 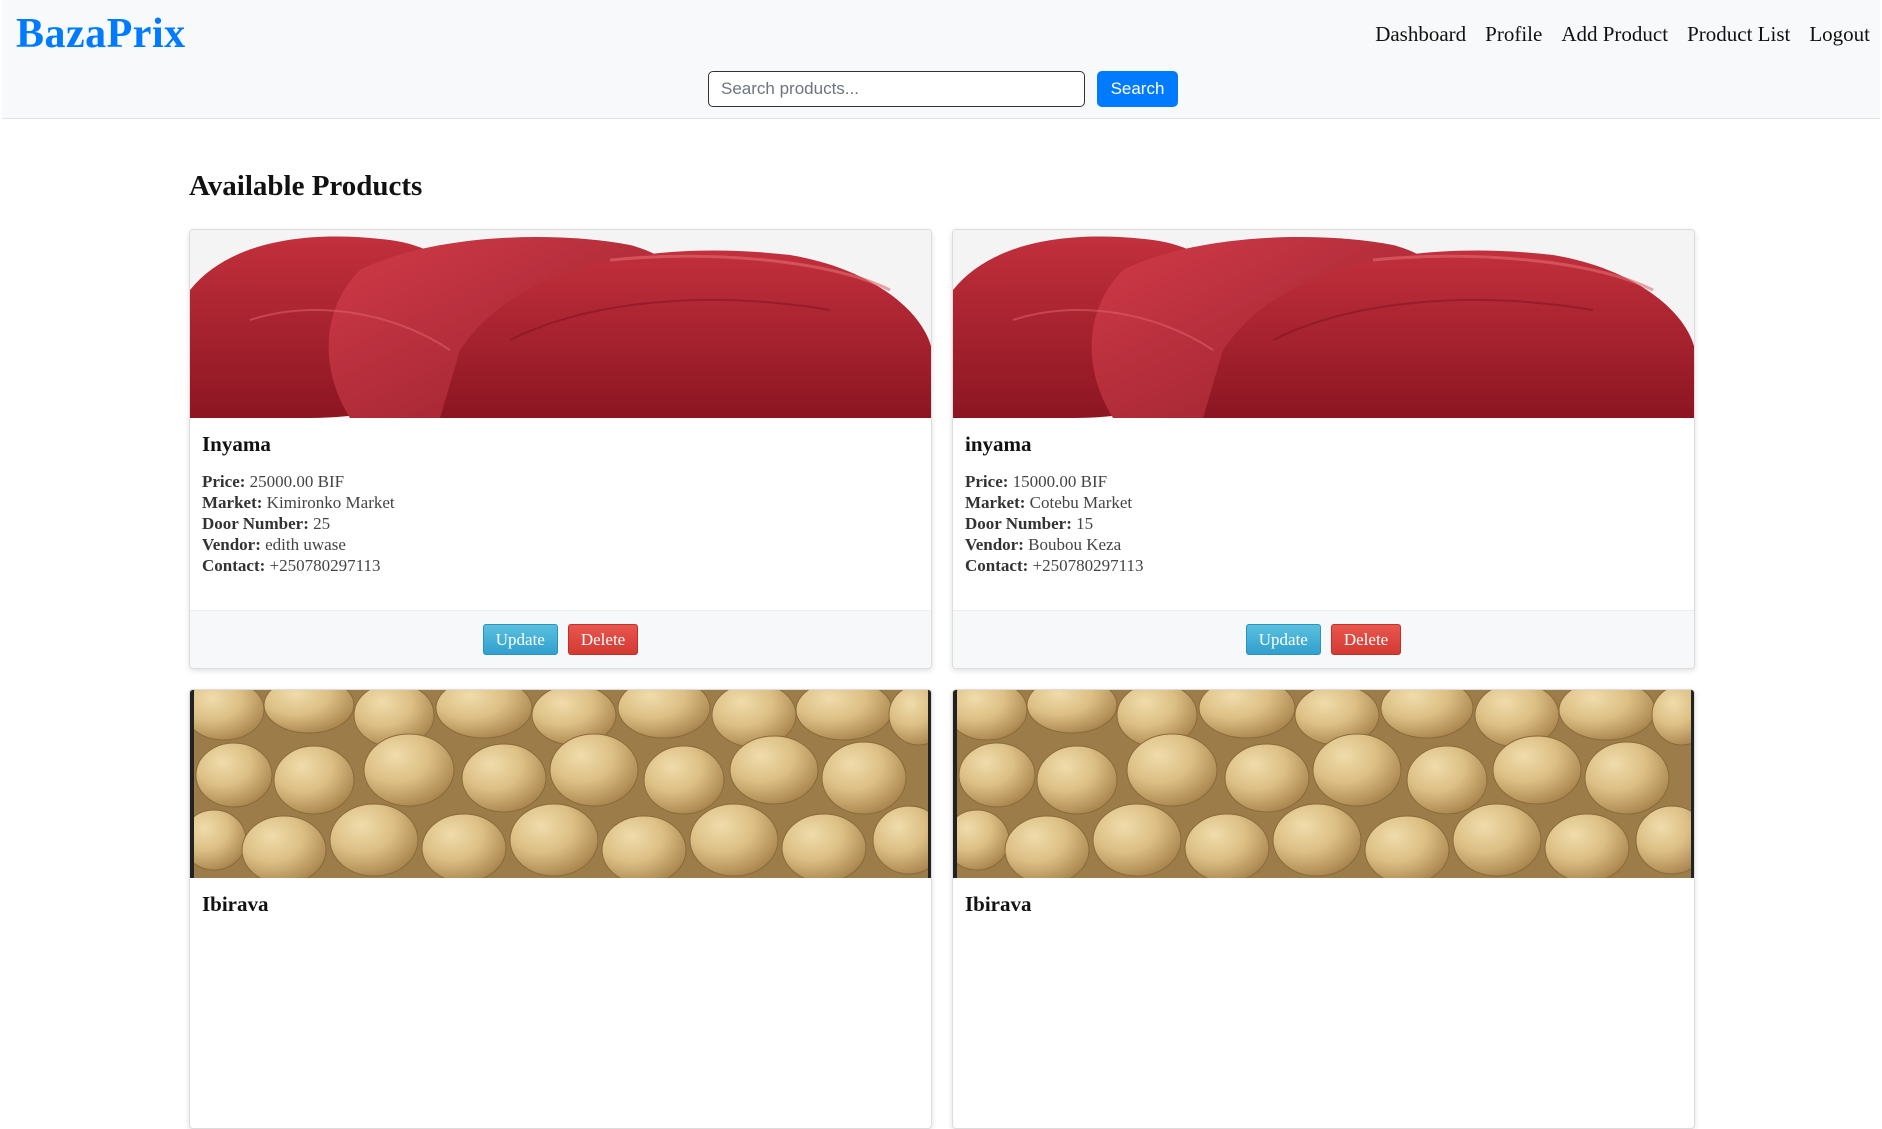 I want to click on nav-add-product: Add Product, so click(x=1614, y=34).